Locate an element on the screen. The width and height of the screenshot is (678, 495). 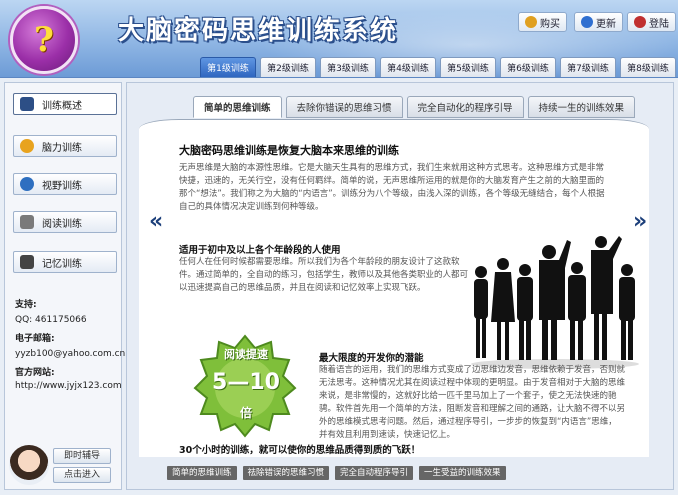
update-button: 更新 is located at coordinates (598, 22).